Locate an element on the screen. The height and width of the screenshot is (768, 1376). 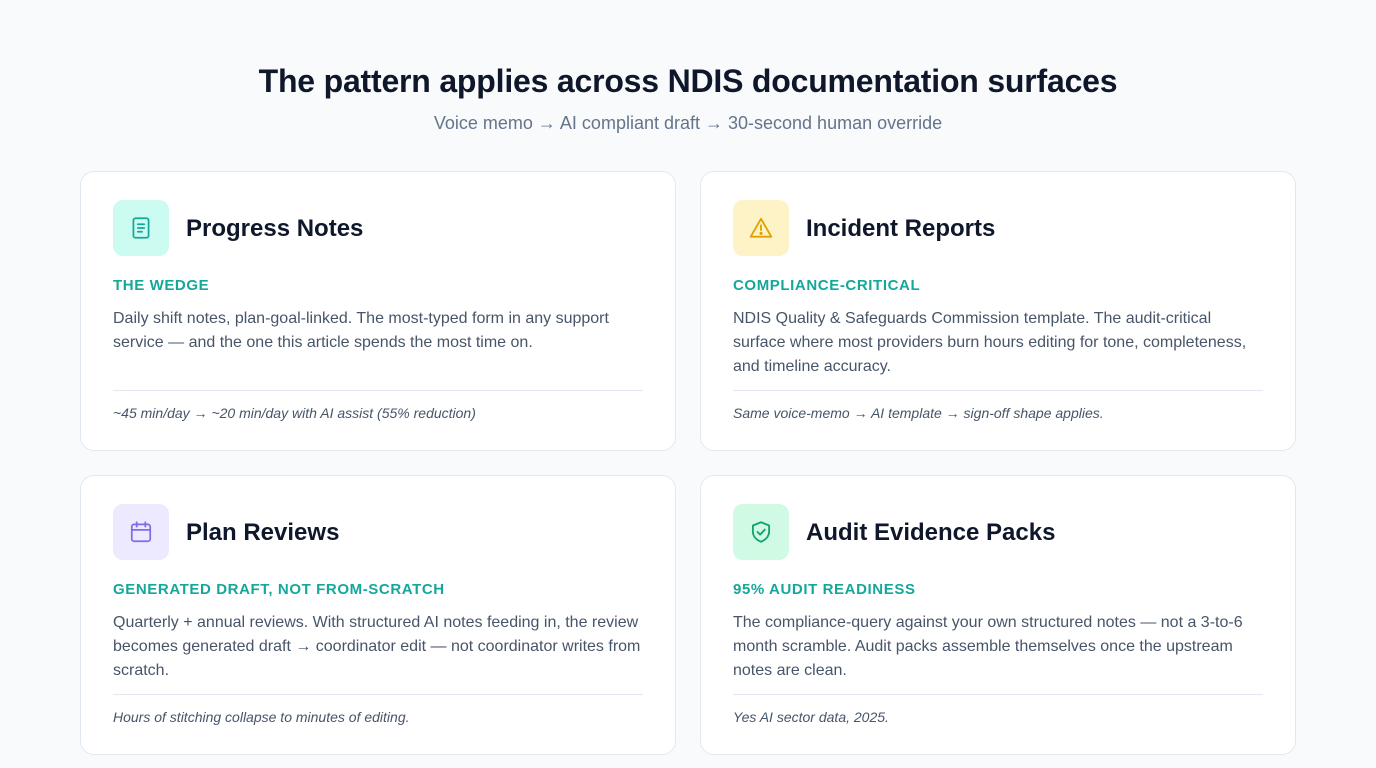
card-title: Progress Notes is located at coordinates (275, 228).